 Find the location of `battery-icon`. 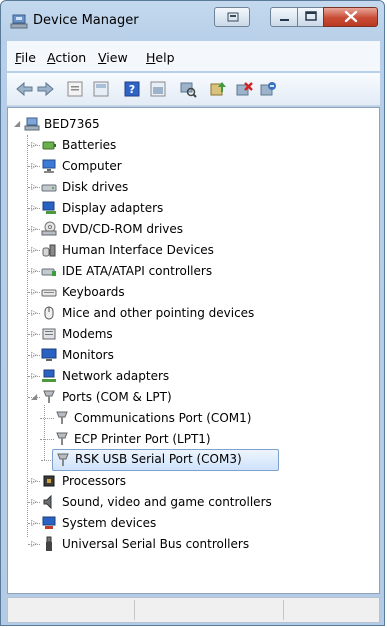

battery-icon is located at coordinates (49, 145).